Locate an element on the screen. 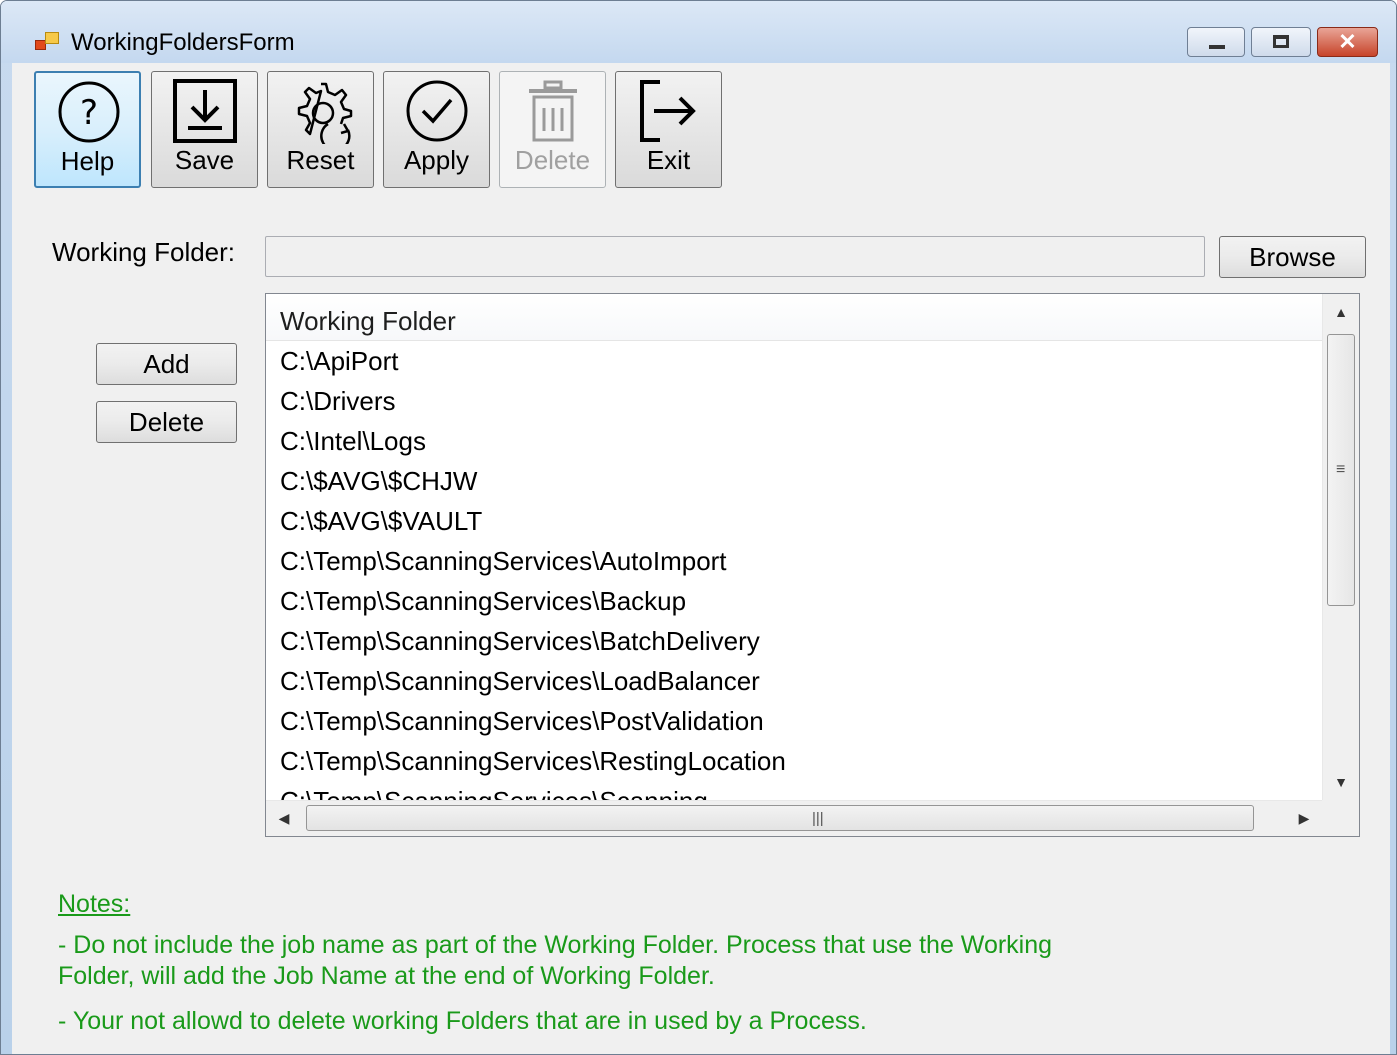  apply-button: Apply is located at coordinates (436, 129).